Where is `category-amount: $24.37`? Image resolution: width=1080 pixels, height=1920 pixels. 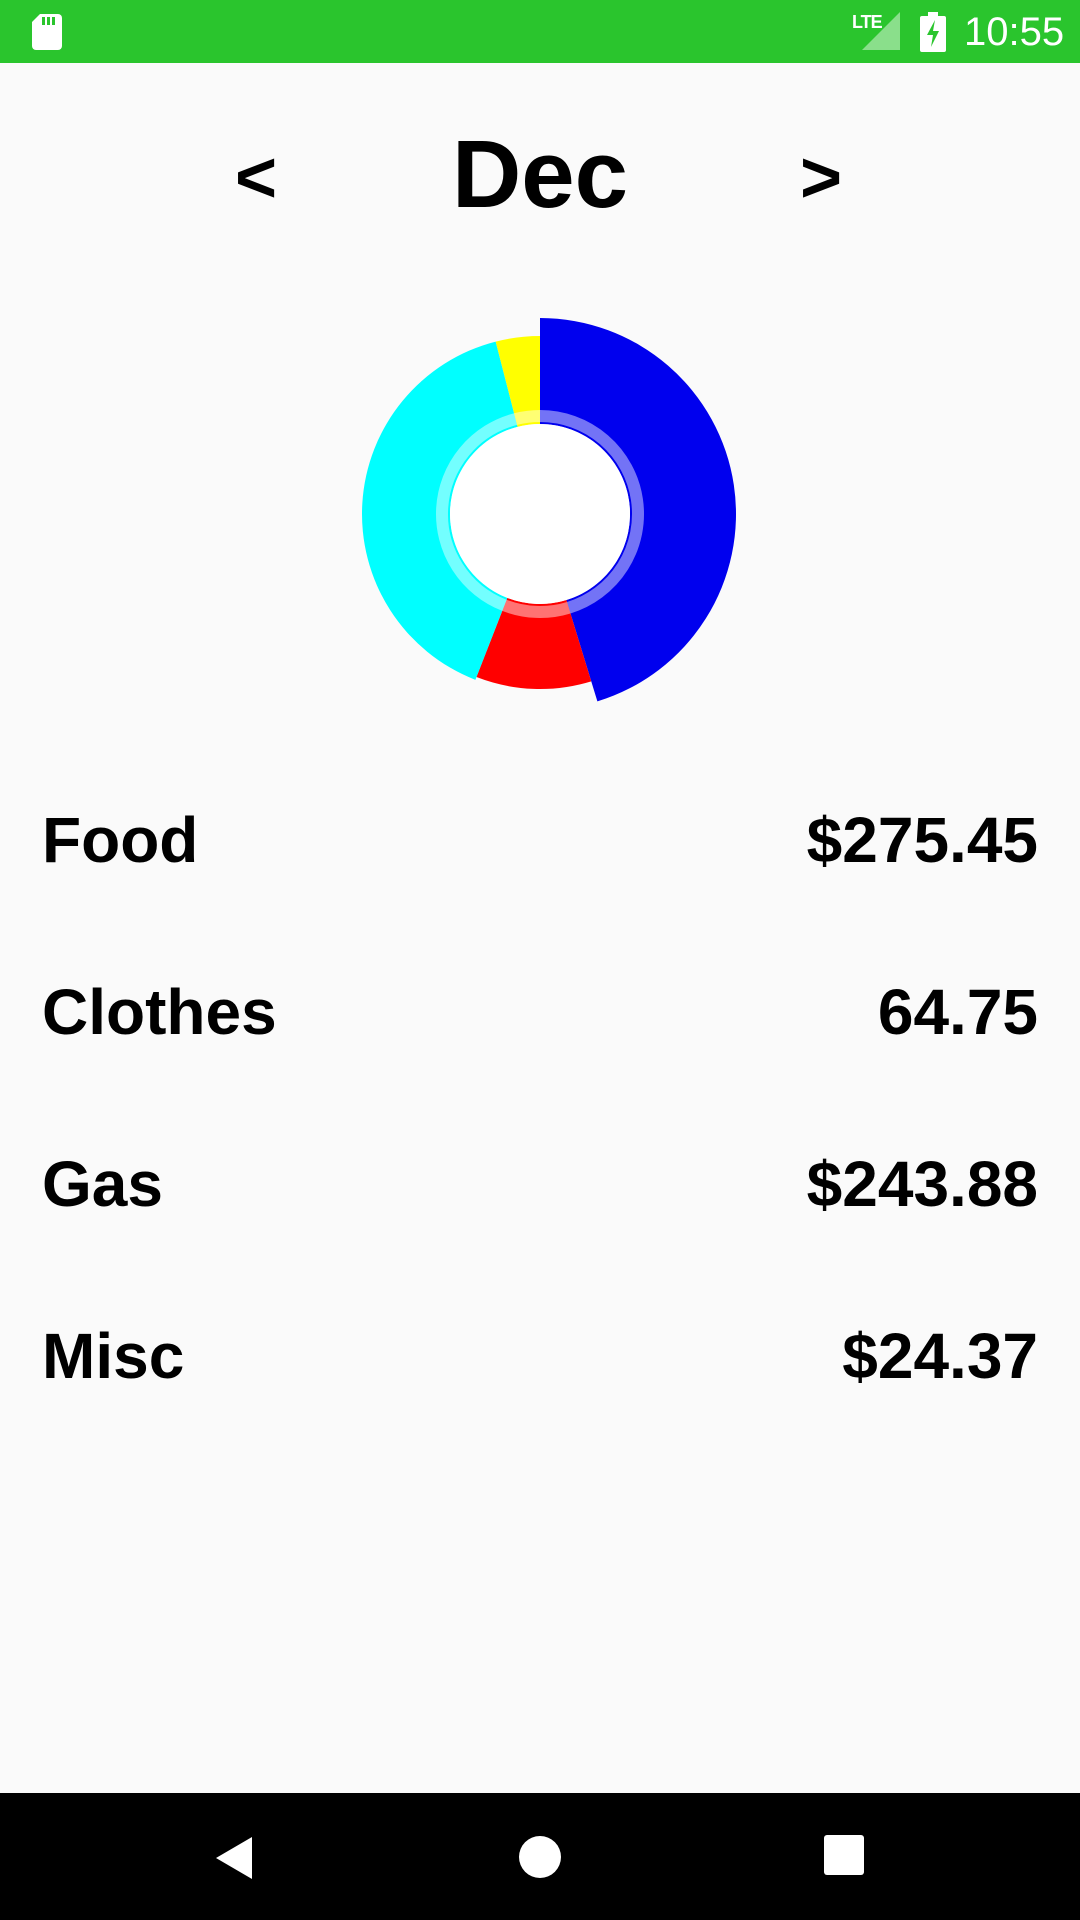
category-amount: $24.37 is located at coordinates (940, 1356).